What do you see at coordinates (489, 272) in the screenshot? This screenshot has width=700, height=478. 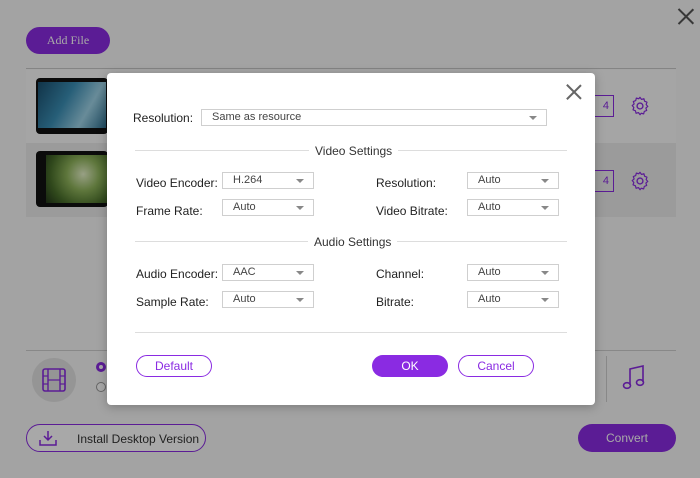 I see `channel-value: Auto` at bounding box center [489, 272].